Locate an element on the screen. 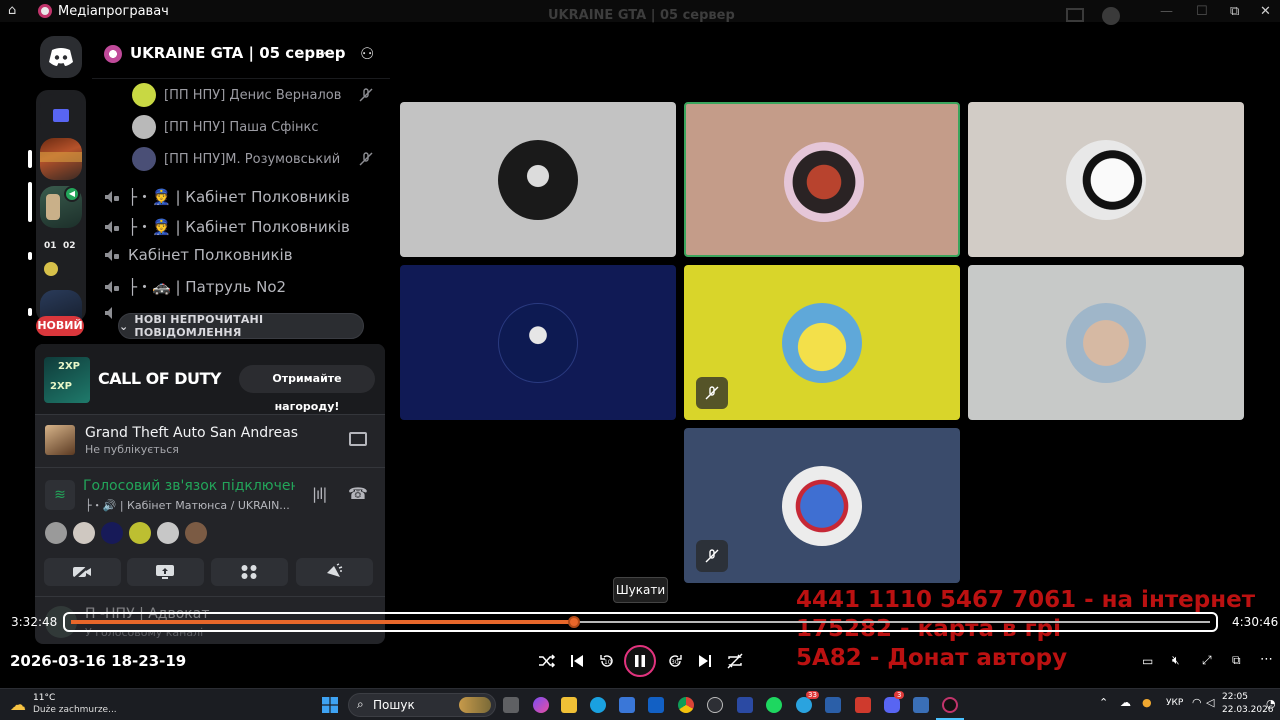 The height and width of the screenshot is (720, 1280). overlay-line: 4441 1110 5467 7061 - на інтернет is located at coordinates (1026, 600).